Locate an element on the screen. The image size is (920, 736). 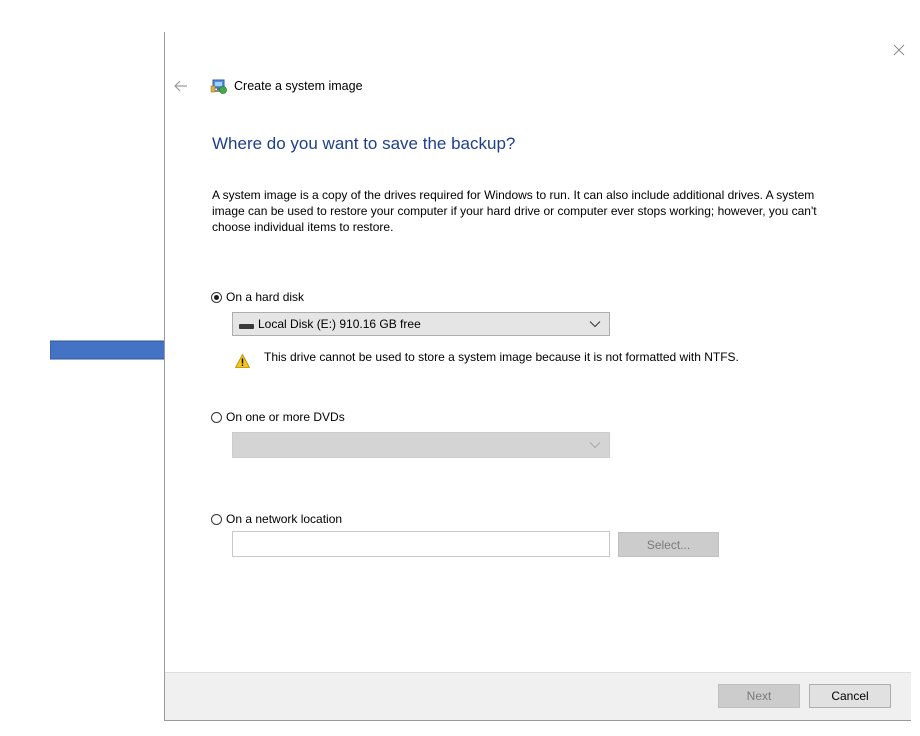
option-network-location: On a network location is located at coordinates (276, 519).